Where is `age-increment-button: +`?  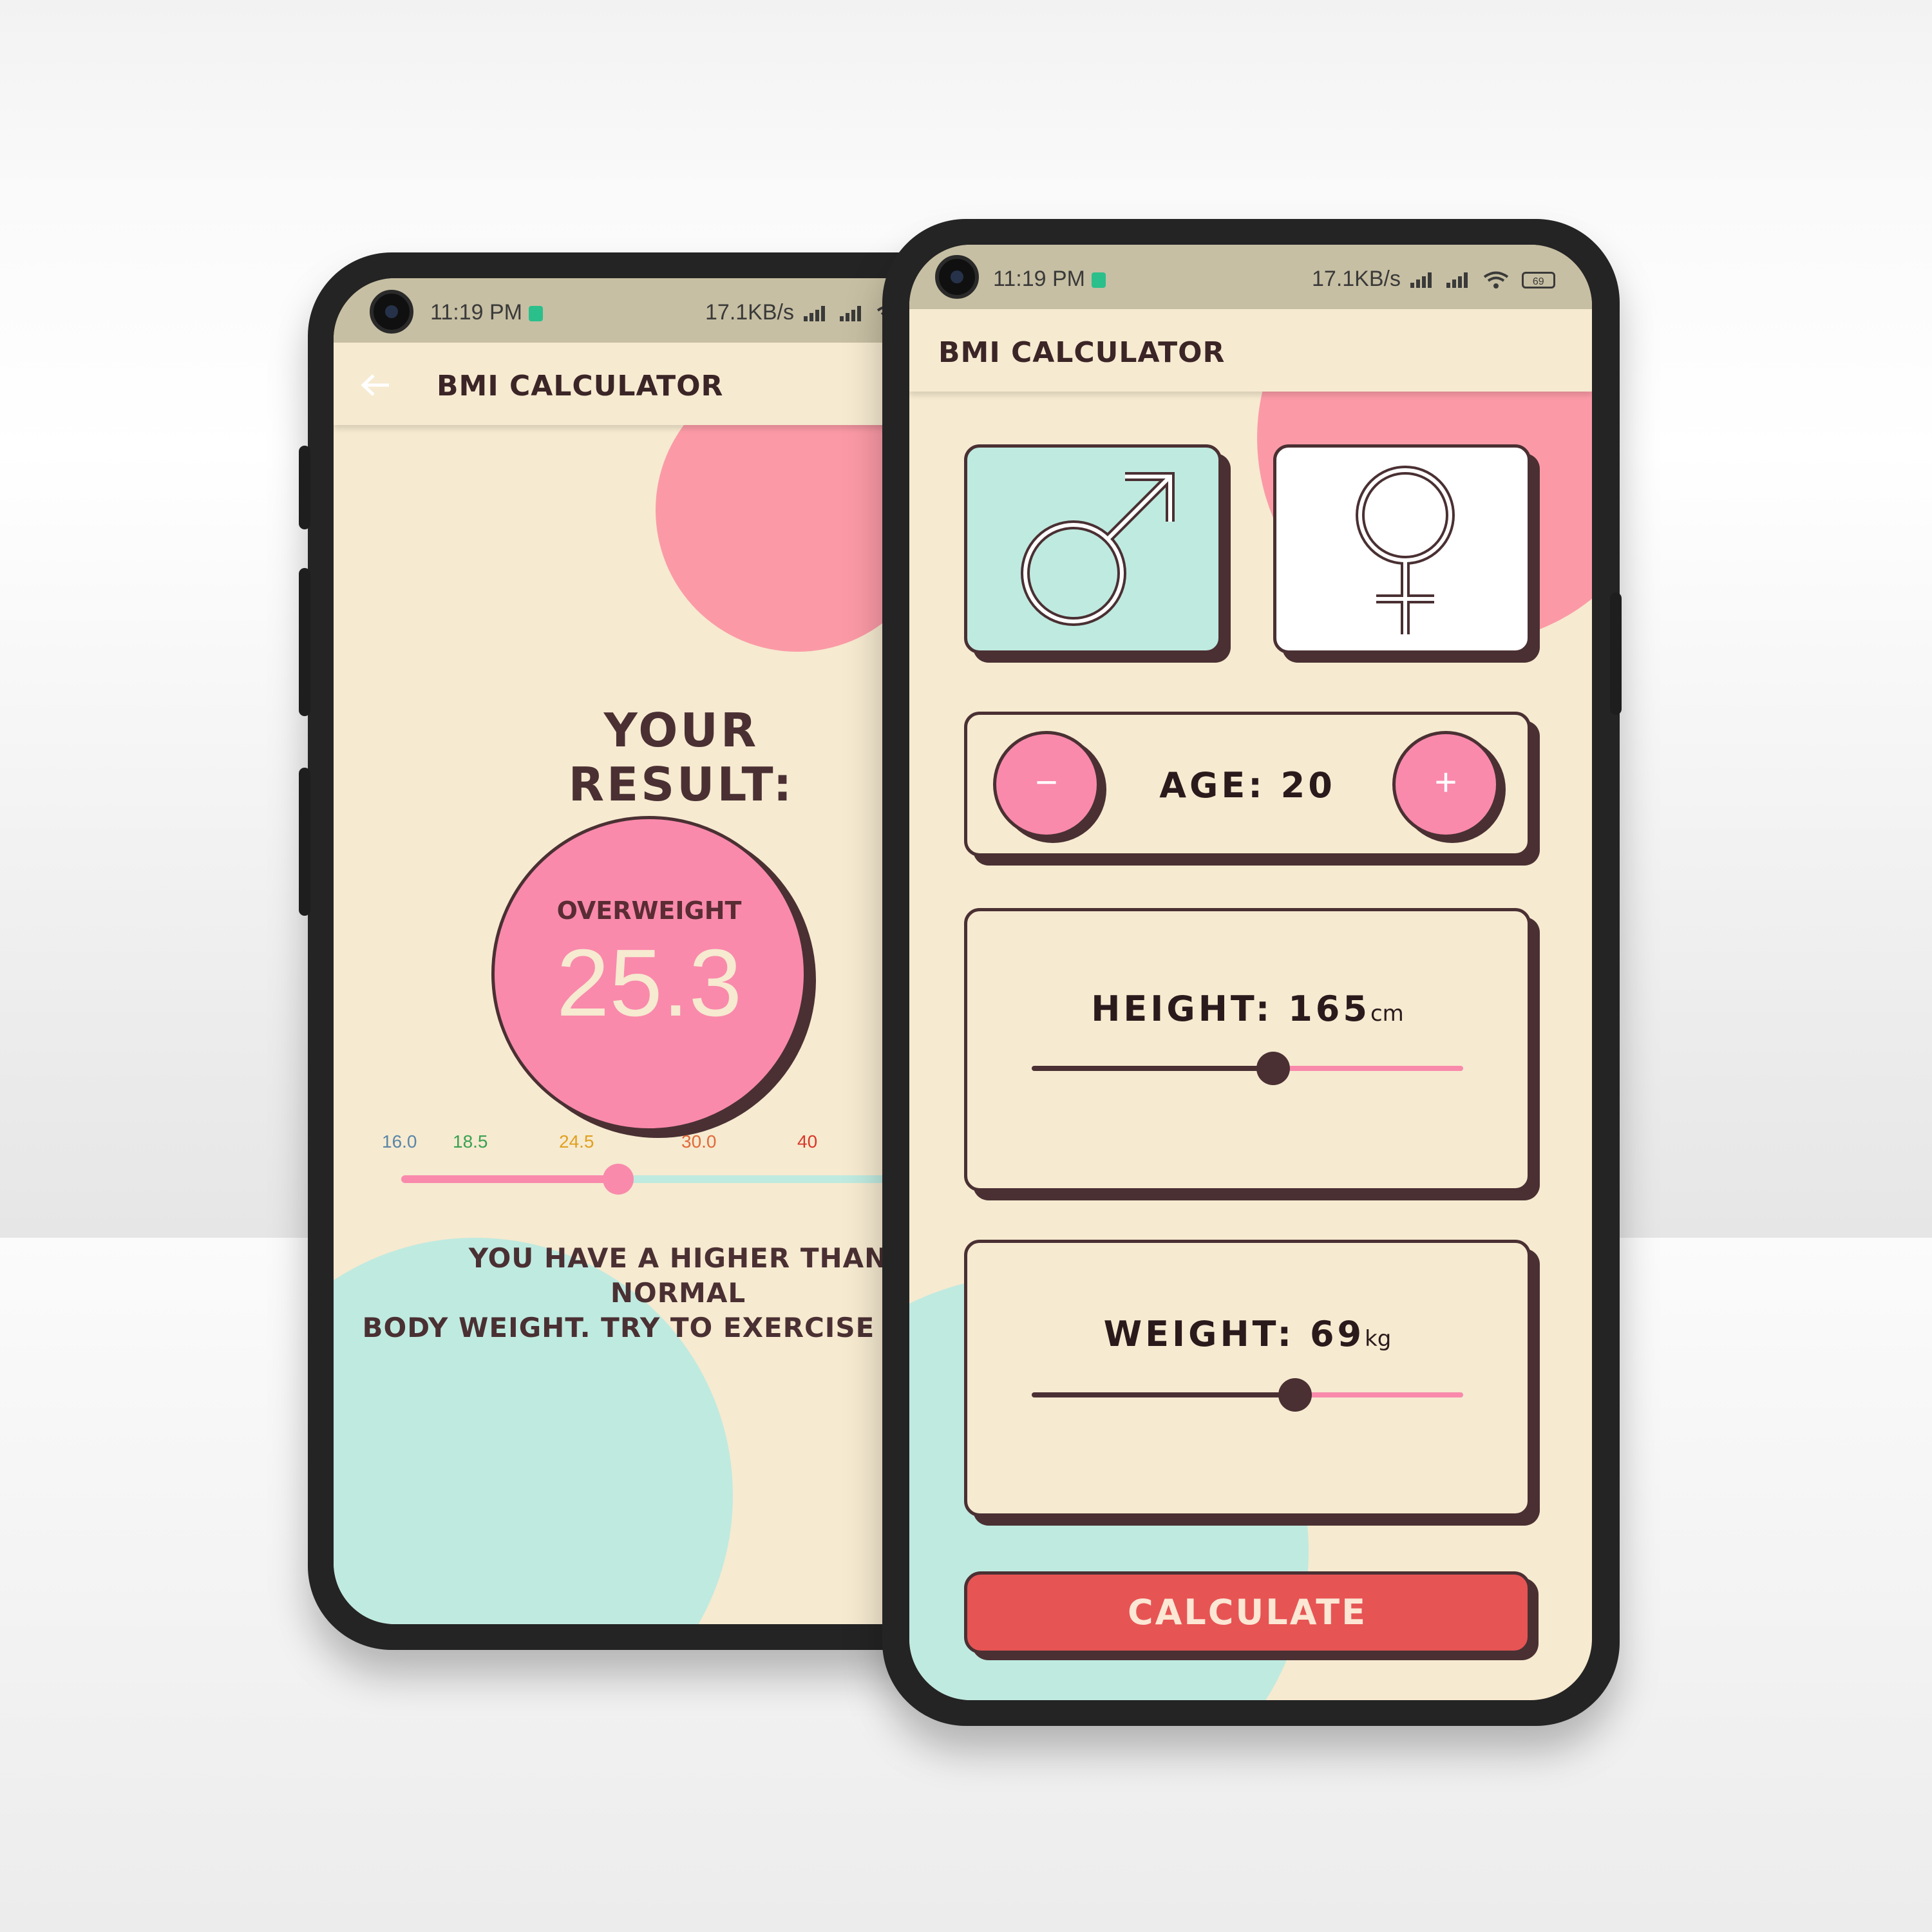 age-increment-button: + is located at coordinates (1446, 784).